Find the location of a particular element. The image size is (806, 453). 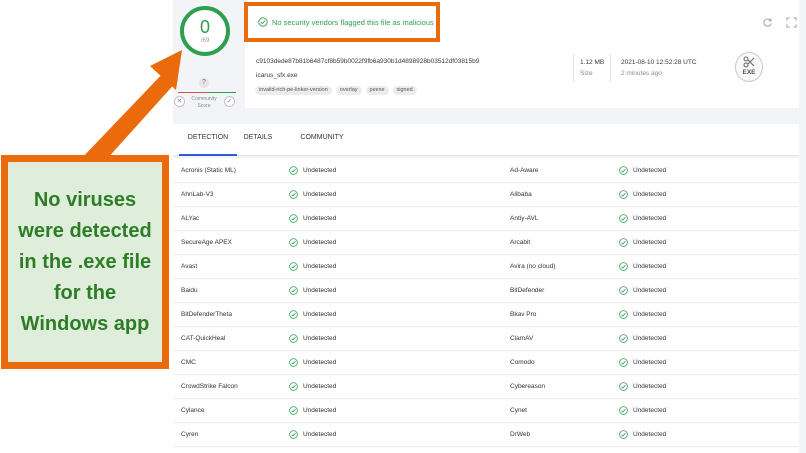

engine-name: Baidu is located at coordinates (189, 290).